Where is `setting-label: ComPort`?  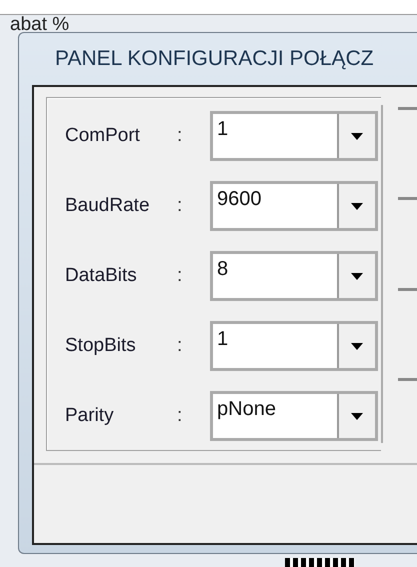 setting-label: ComPort is located at coordinates (103, 136).